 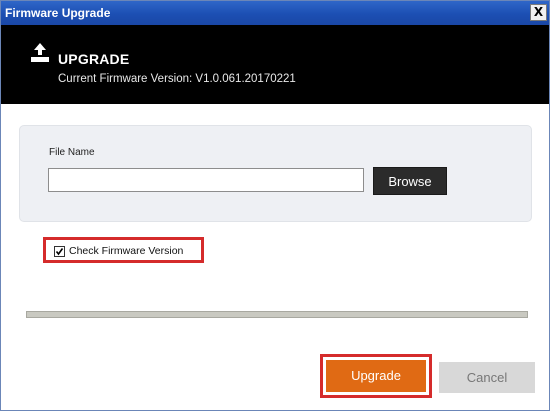 What do you see at coordinates (275, 13) in the screenshot?
I see `title-bar: Firmware Upgrade X` at bounding box center [275, 13].